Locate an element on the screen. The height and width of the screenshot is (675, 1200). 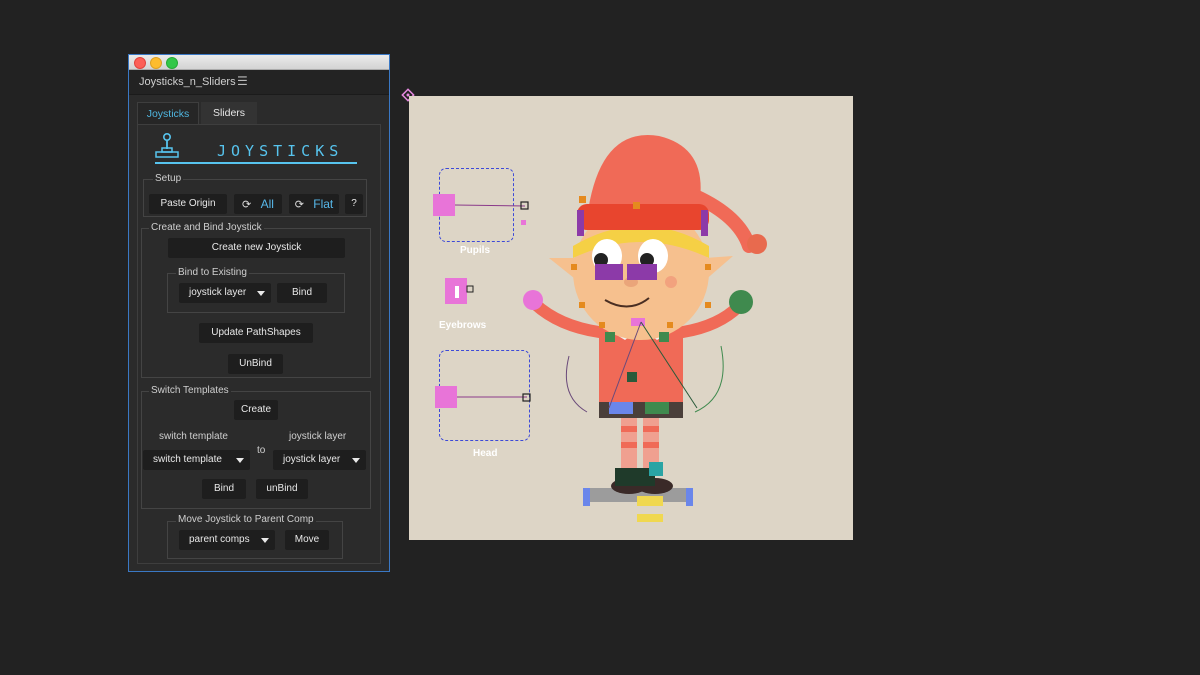
flat-button: ⟳ Flat is located at coordinates (314, 204).